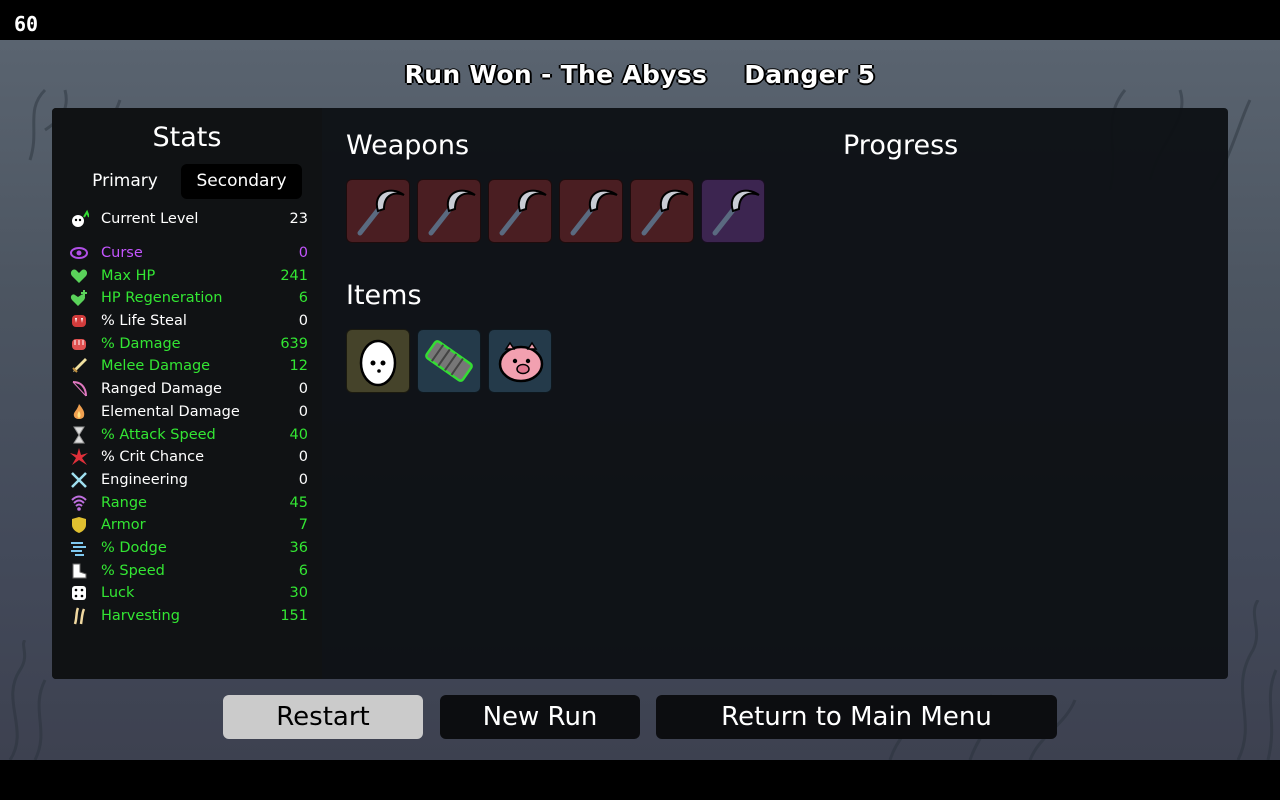  I want to click on stat-label: Engineering, so click(144, 479).